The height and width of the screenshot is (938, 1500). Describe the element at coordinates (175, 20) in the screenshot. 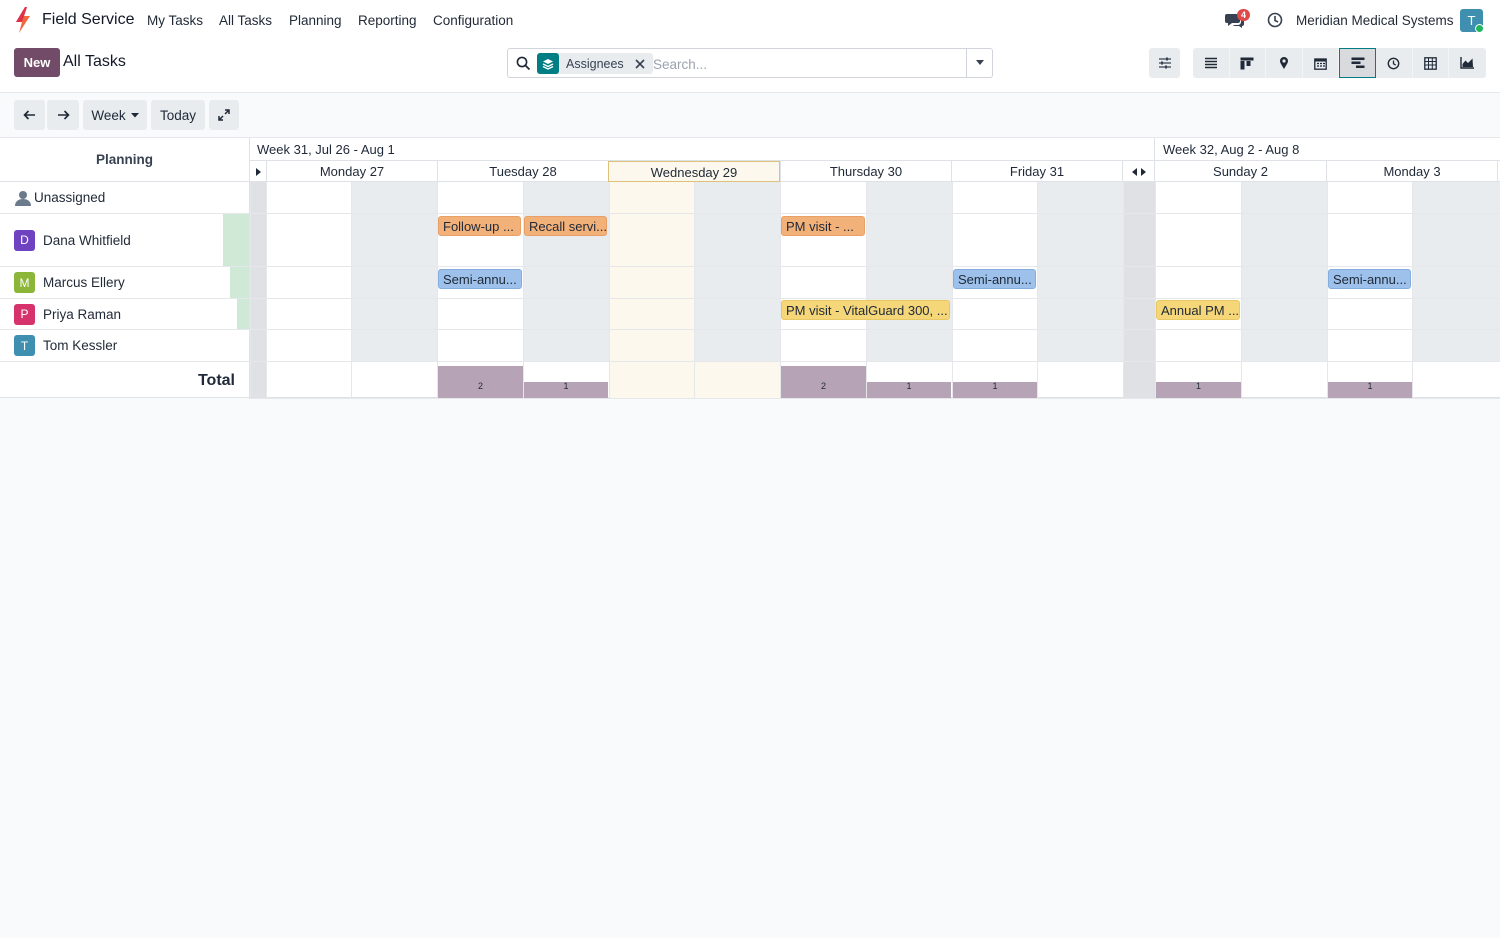

I see `menu-my-tasks: My Tasks` at that location.